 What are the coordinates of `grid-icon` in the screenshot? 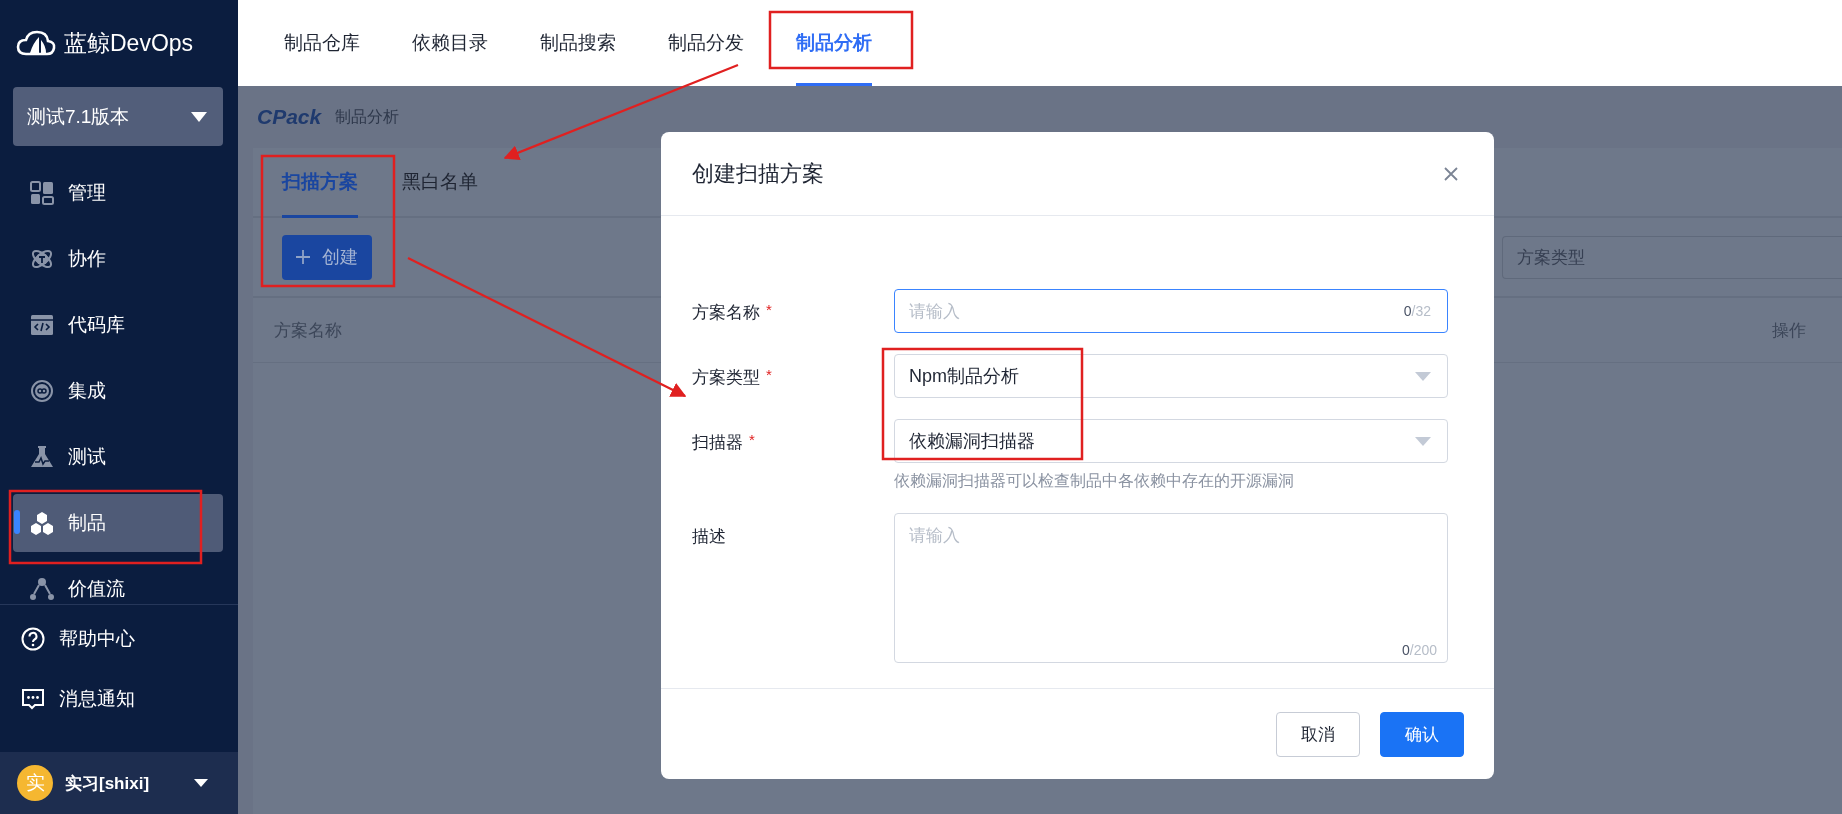 It's located at (42, 193).